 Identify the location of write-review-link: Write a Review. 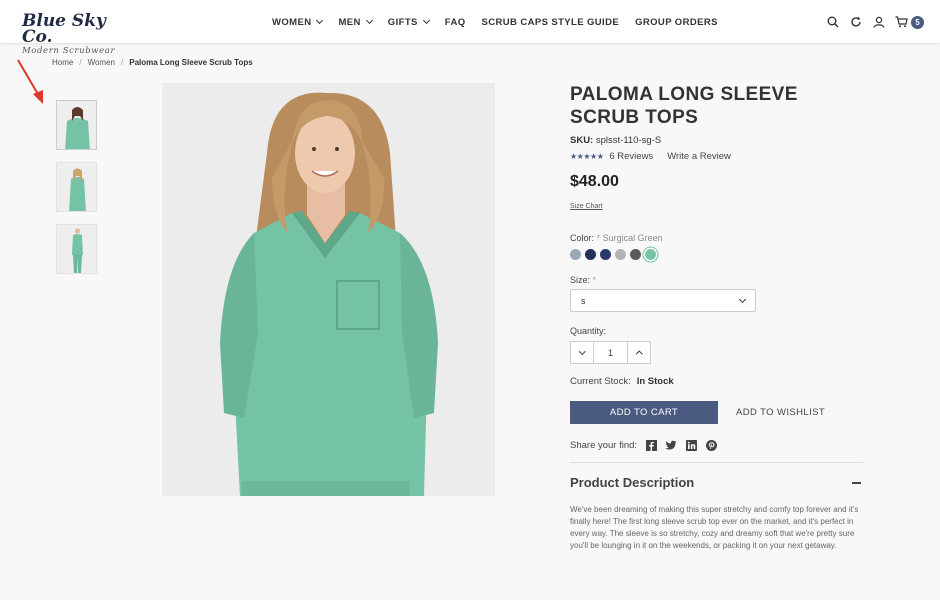
(699, 156).